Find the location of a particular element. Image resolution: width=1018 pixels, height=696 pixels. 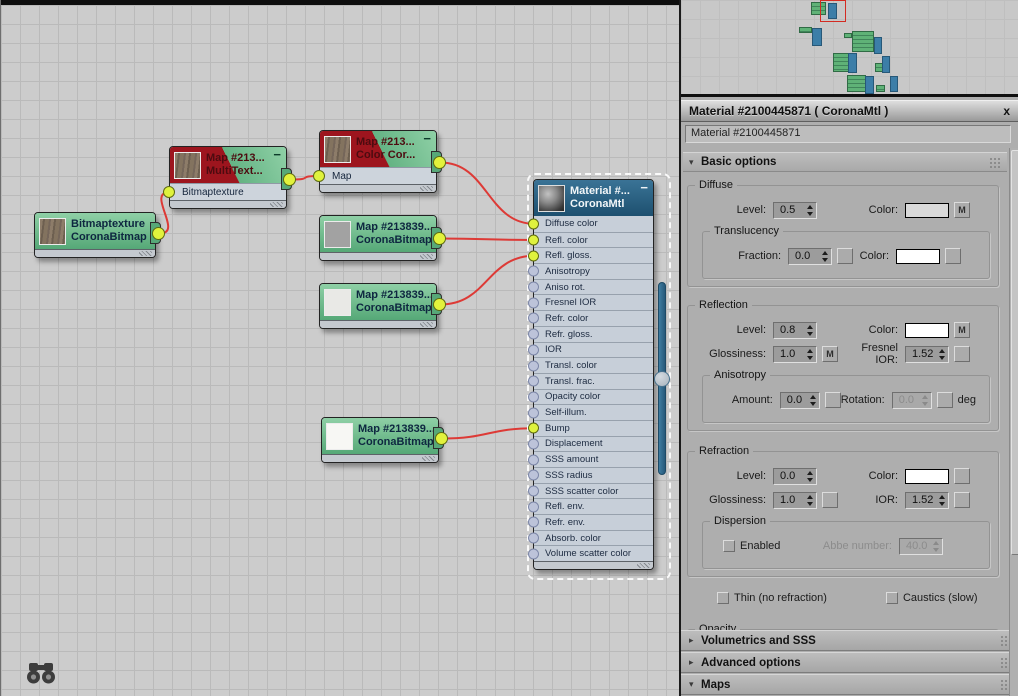

material-input-slot: SSS radius is located at coordinates (590, 475).